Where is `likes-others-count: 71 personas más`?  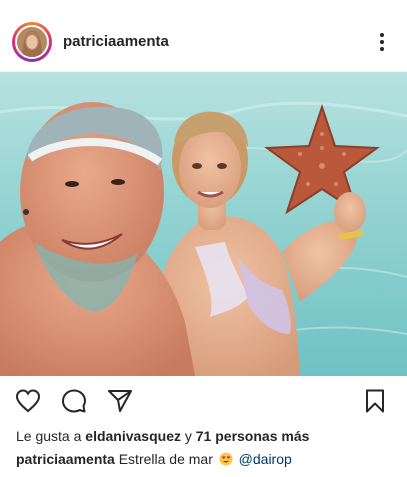
likes-others-count: 71 personas más is located at coordinates (253, 436).